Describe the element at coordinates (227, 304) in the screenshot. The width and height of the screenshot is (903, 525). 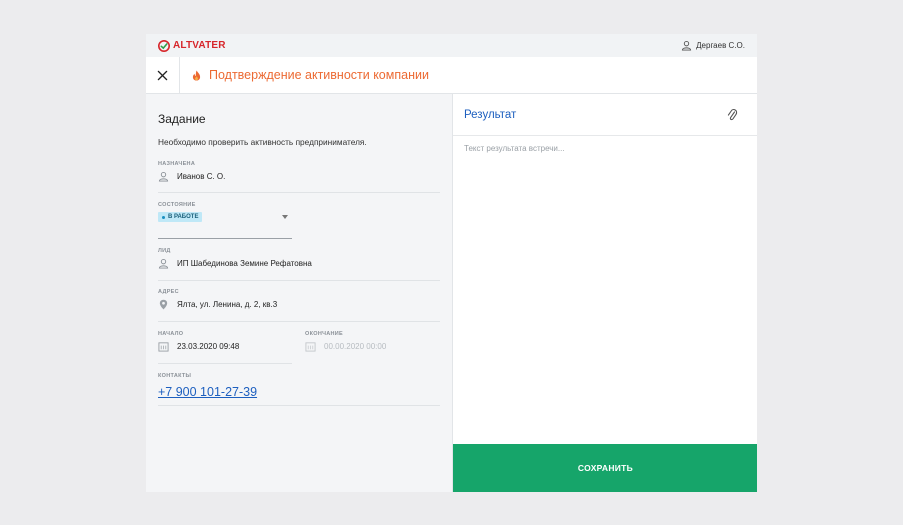
I see `address-value: Ялта, ул. Ленина, д. 2, кв.3` at that location.